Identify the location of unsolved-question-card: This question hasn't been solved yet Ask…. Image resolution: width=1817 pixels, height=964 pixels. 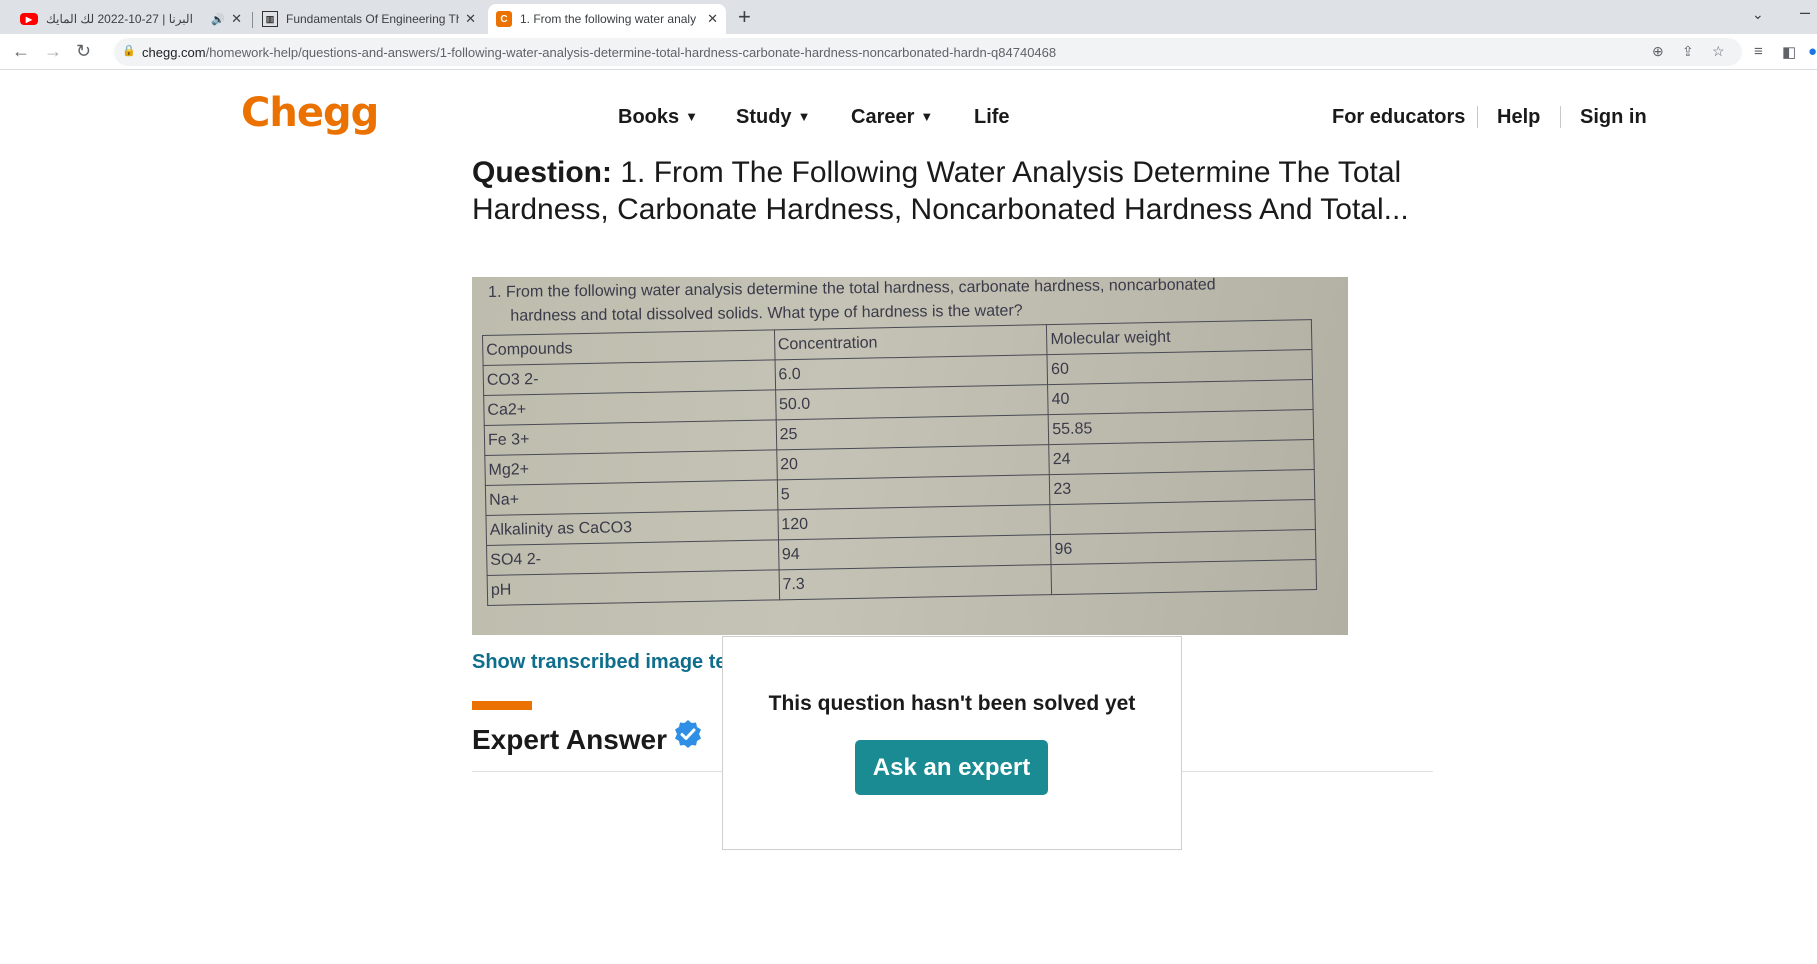
(952, 743).